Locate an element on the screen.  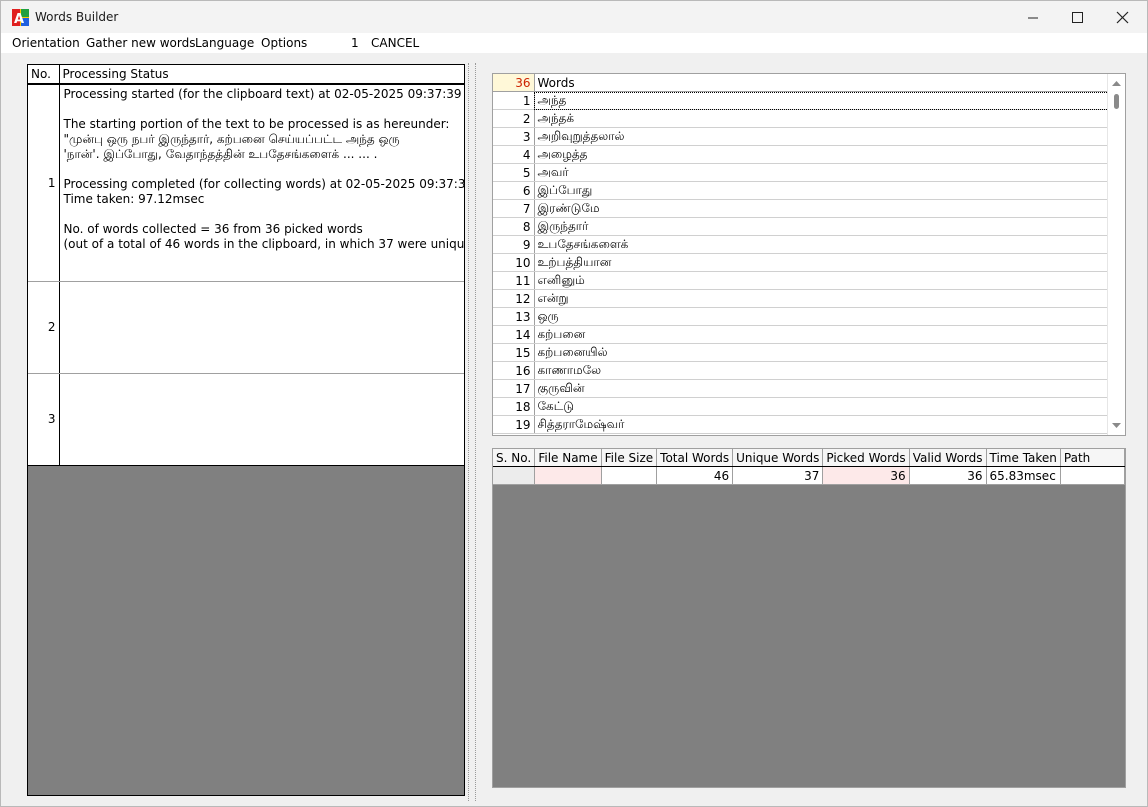
menu-orientation: Orientation is located at coordinates (46, 43).